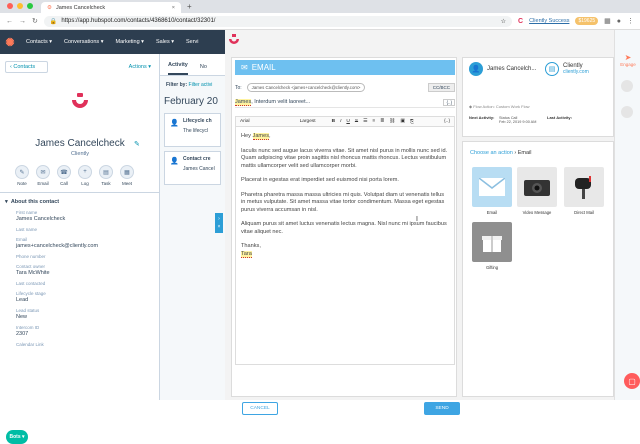  I want to click on subject-field: James, Interdum velit laoreet... {..}, so click(345, 102).